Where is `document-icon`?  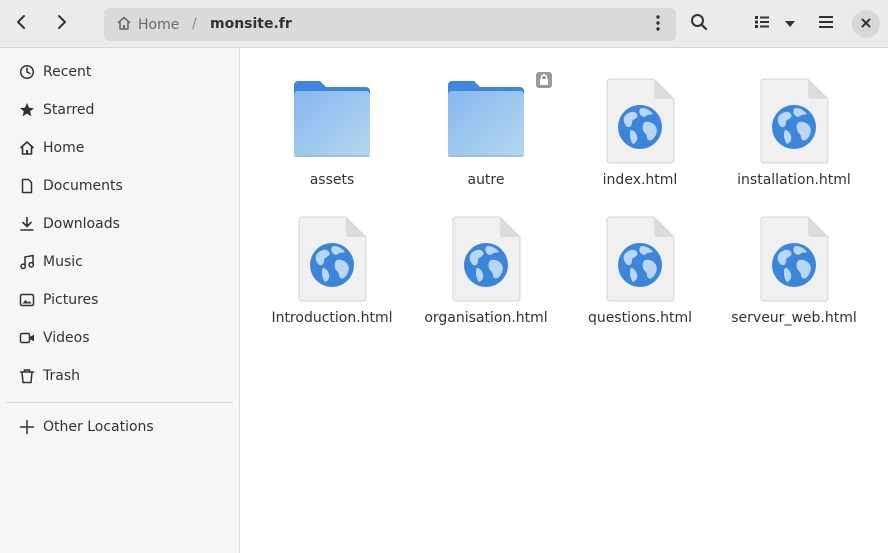 document-icon is located at coordinates (27, 186).